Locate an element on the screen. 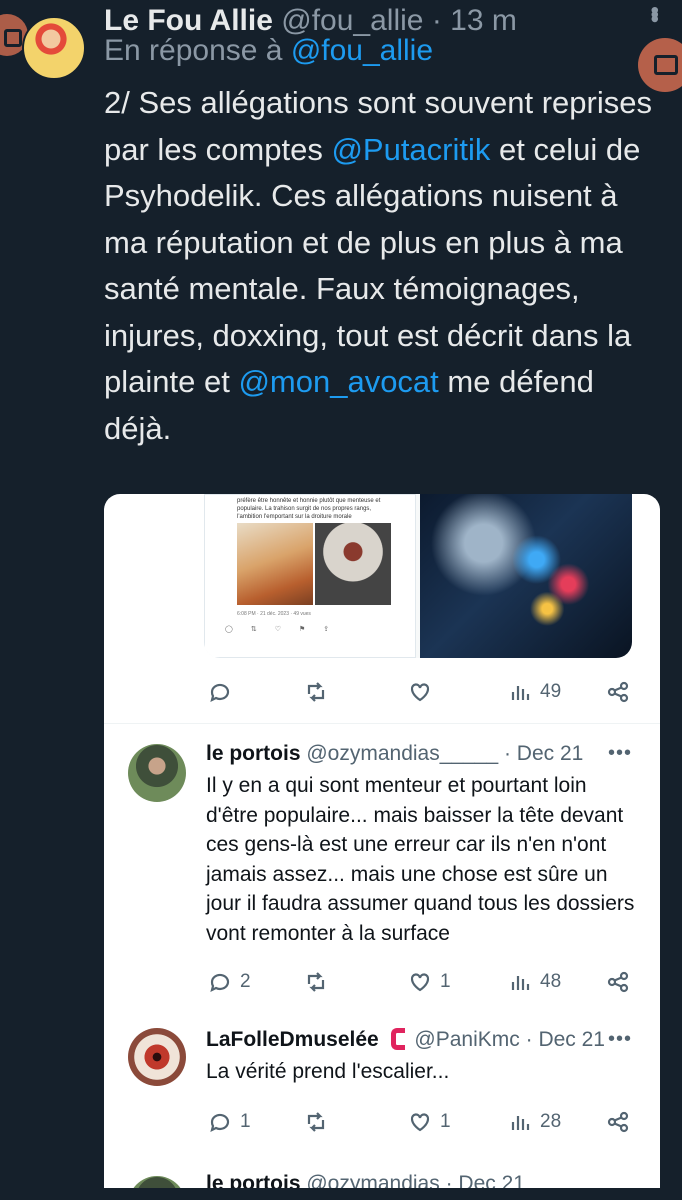 This screenshot has width=682, height=1200. reply-button is located at coordinates (220, 692).